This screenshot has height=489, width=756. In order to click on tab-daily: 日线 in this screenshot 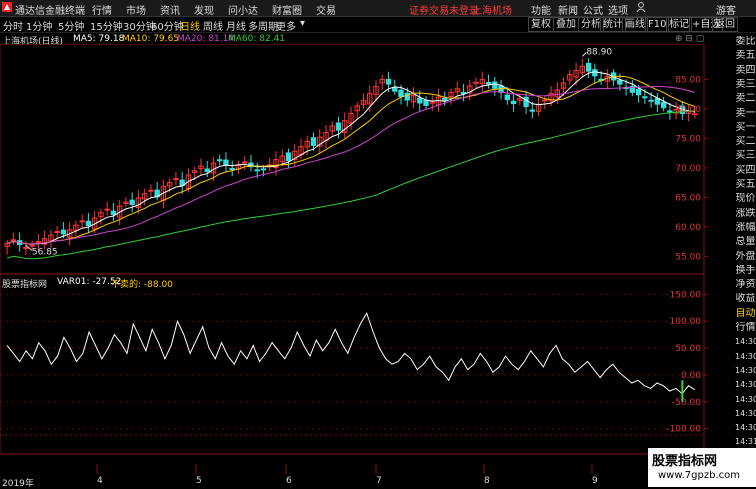, I will do `click(190, 25)`.